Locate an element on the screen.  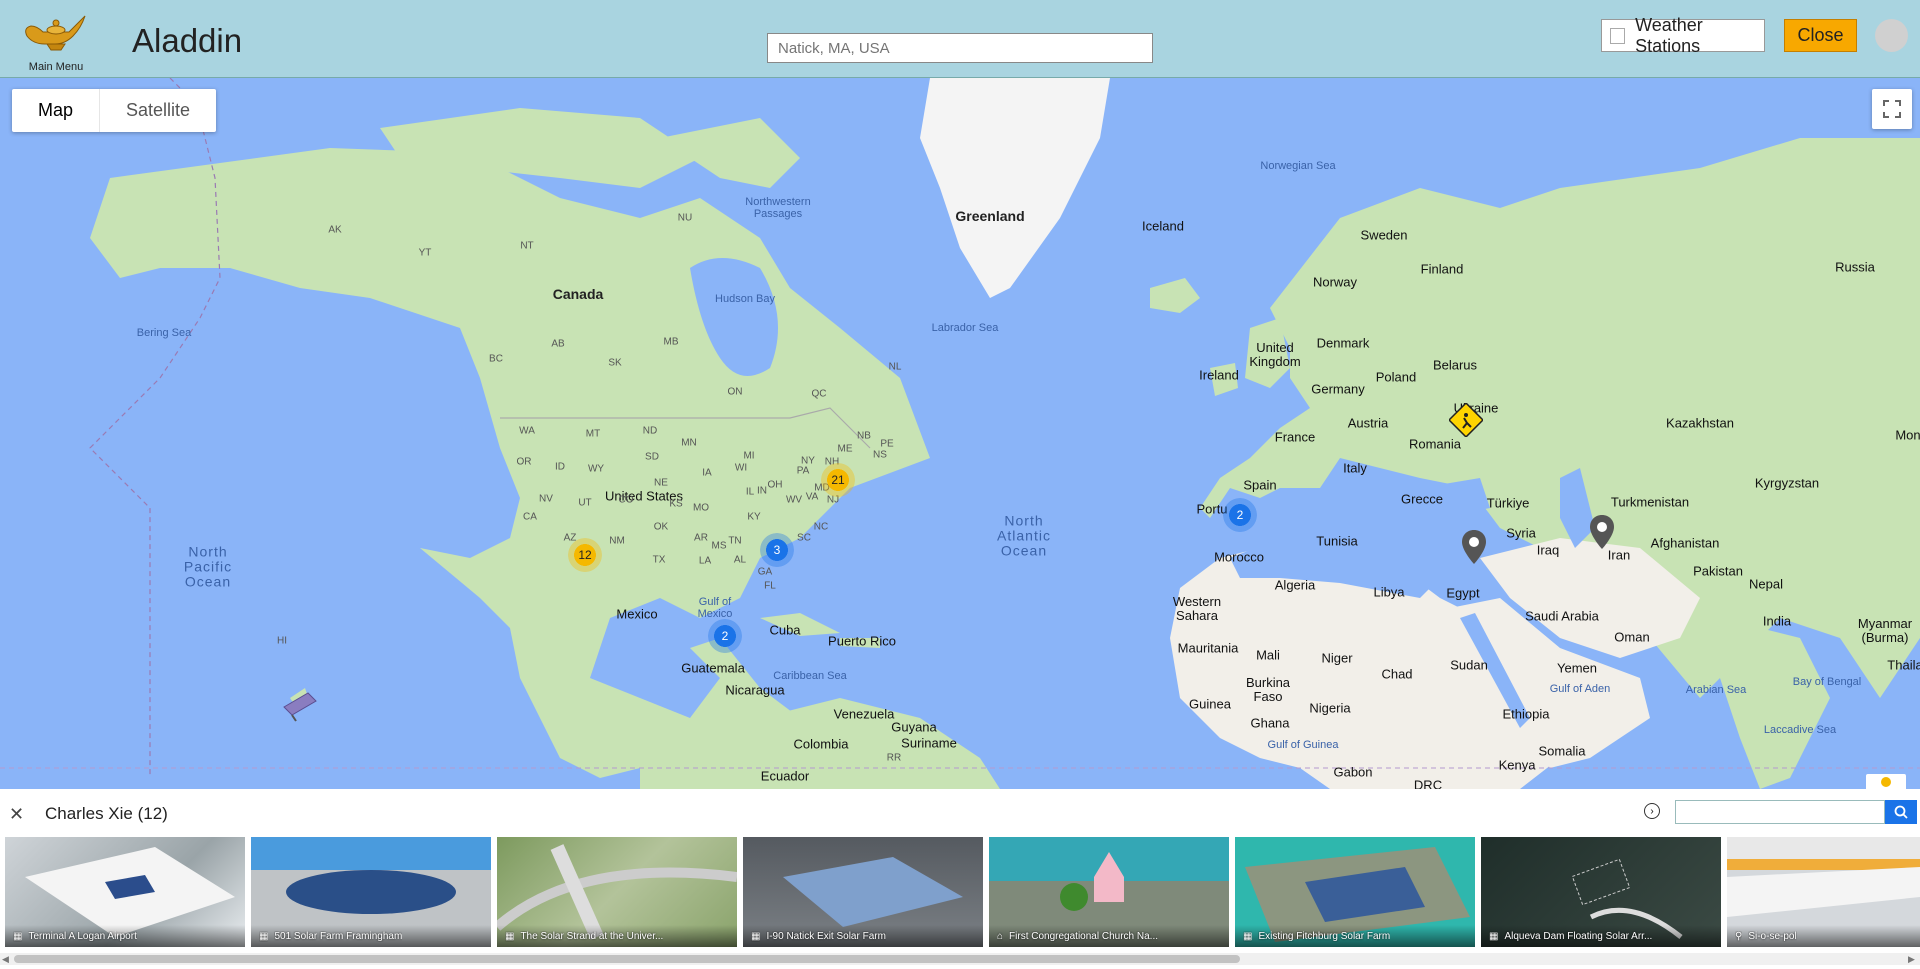
state-abbreviation: NU is located at coordinates (685, 218).